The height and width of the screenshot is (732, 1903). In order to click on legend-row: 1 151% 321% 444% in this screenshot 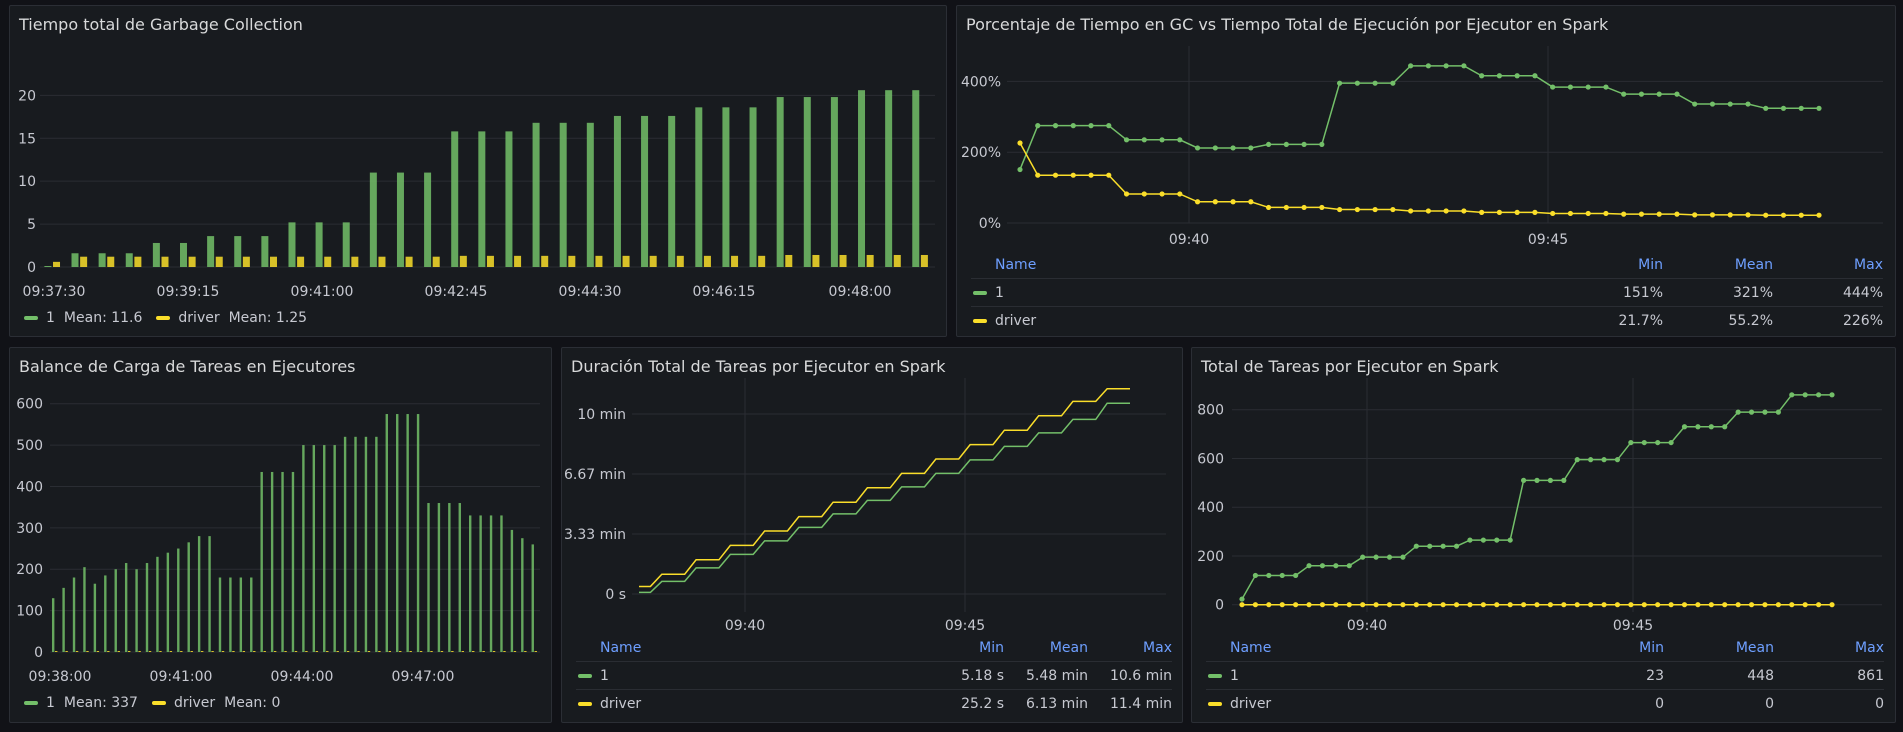, I will do `click(1427, 292)`.